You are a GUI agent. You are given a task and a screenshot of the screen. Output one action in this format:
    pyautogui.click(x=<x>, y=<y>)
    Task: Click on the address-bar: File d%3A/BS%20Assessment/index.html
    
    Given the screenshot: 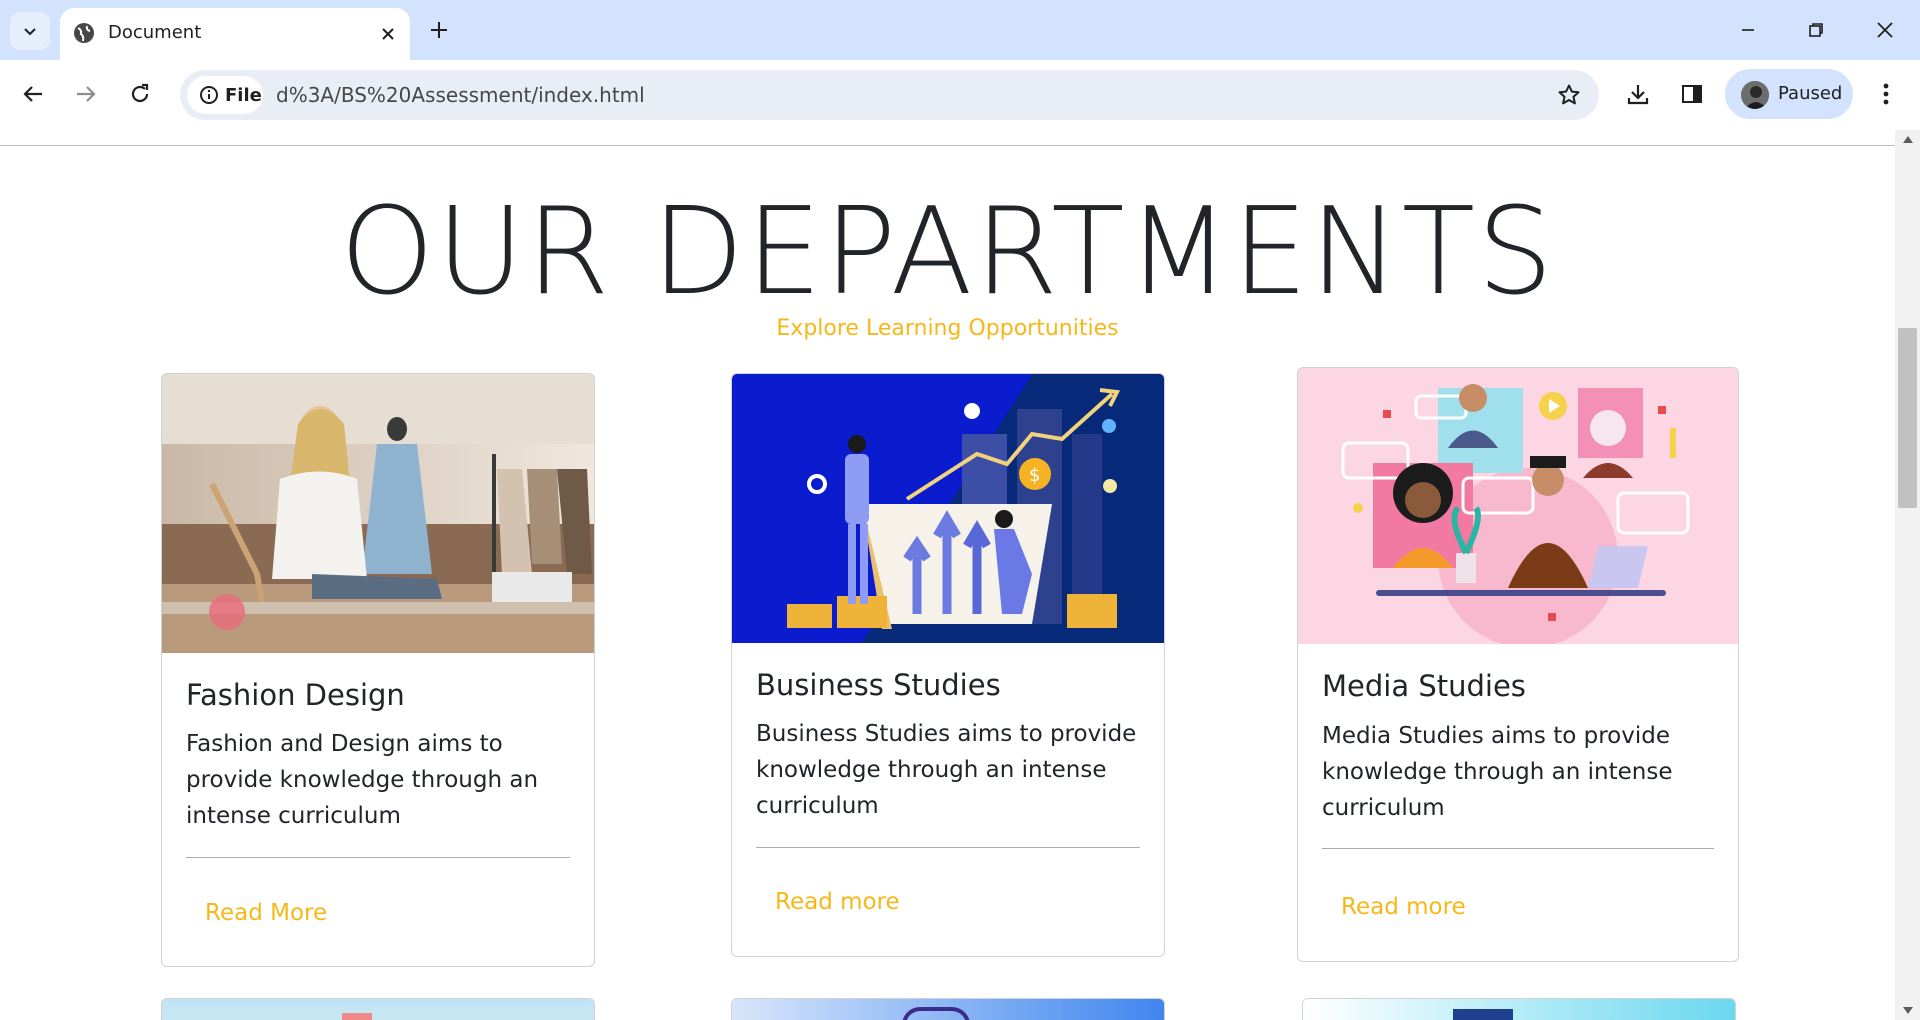 What is the action you would take?
    pyautogui.click(x=889, y=95)
    